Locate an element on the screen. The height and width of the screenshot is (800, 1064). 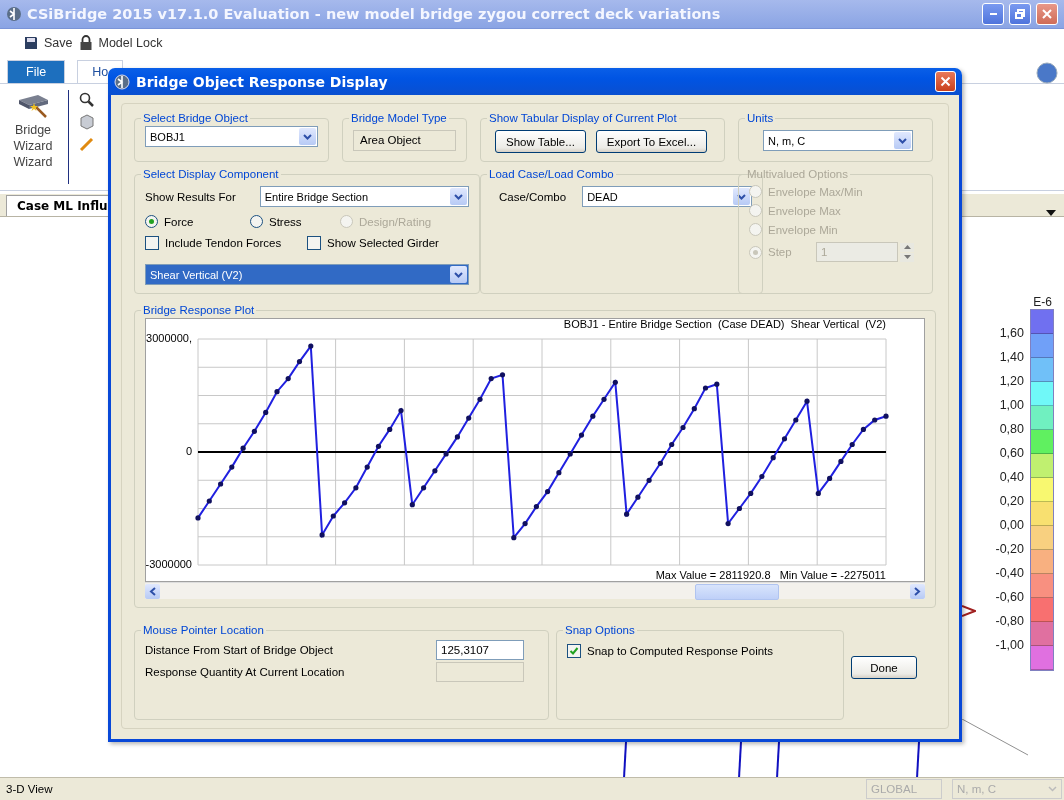
restore-button is located at coordinates (1020, 14).